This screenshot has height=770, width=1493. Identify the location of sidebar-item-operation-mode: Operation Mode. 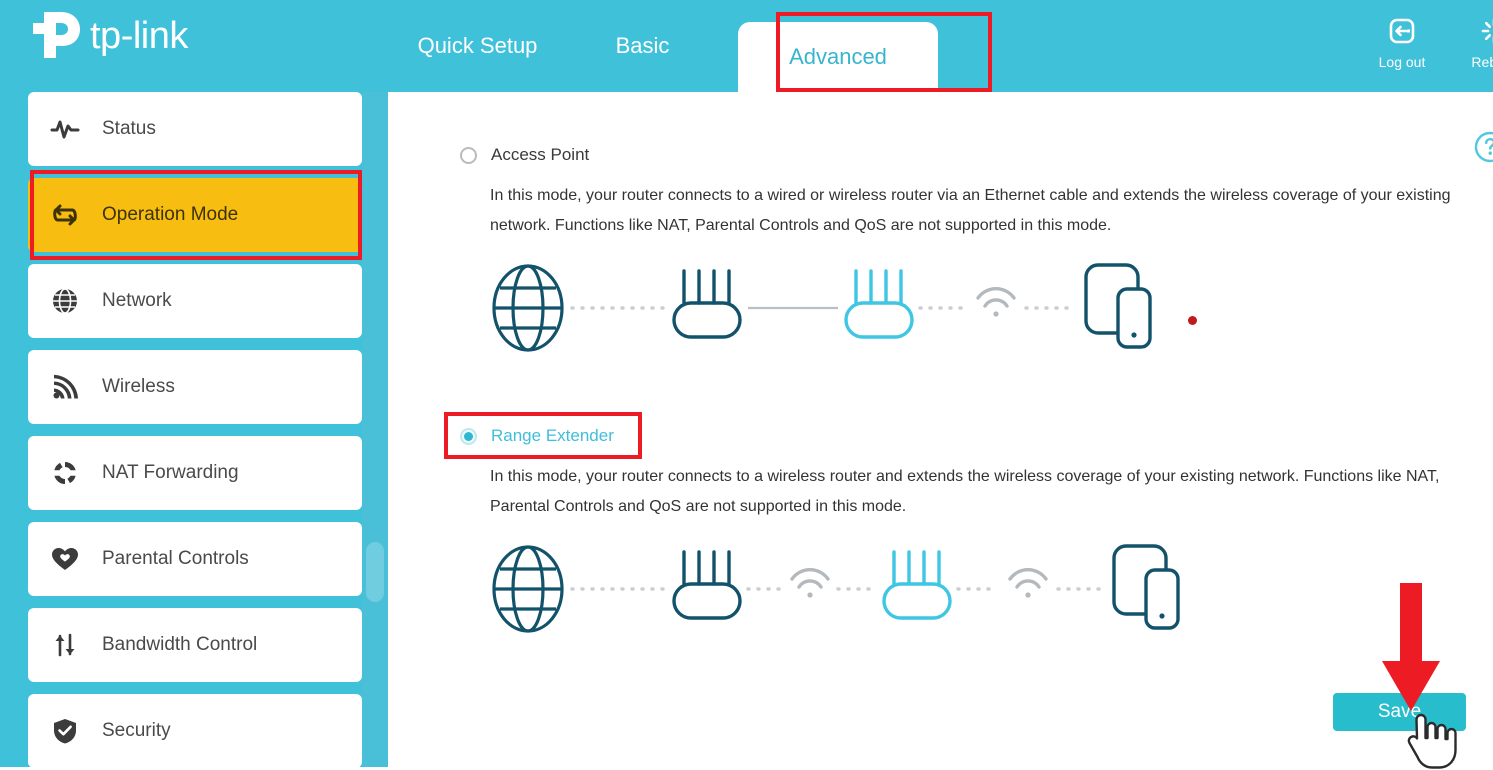
(195, 215).